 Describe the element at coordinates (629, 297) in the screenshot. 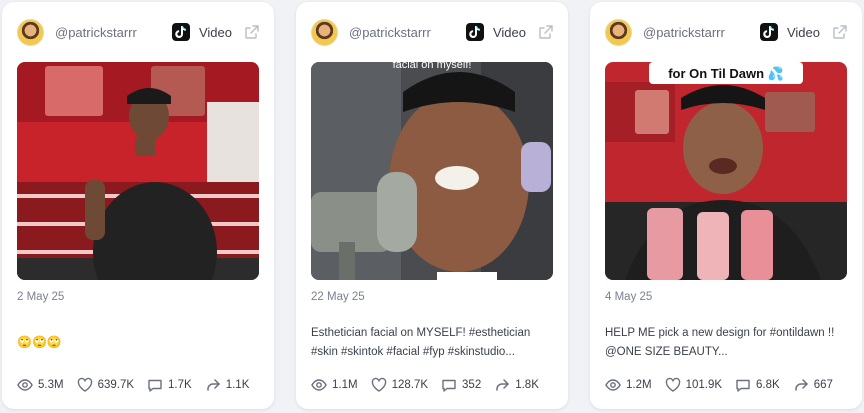

I see `post-date: 4 May 25` at that location.